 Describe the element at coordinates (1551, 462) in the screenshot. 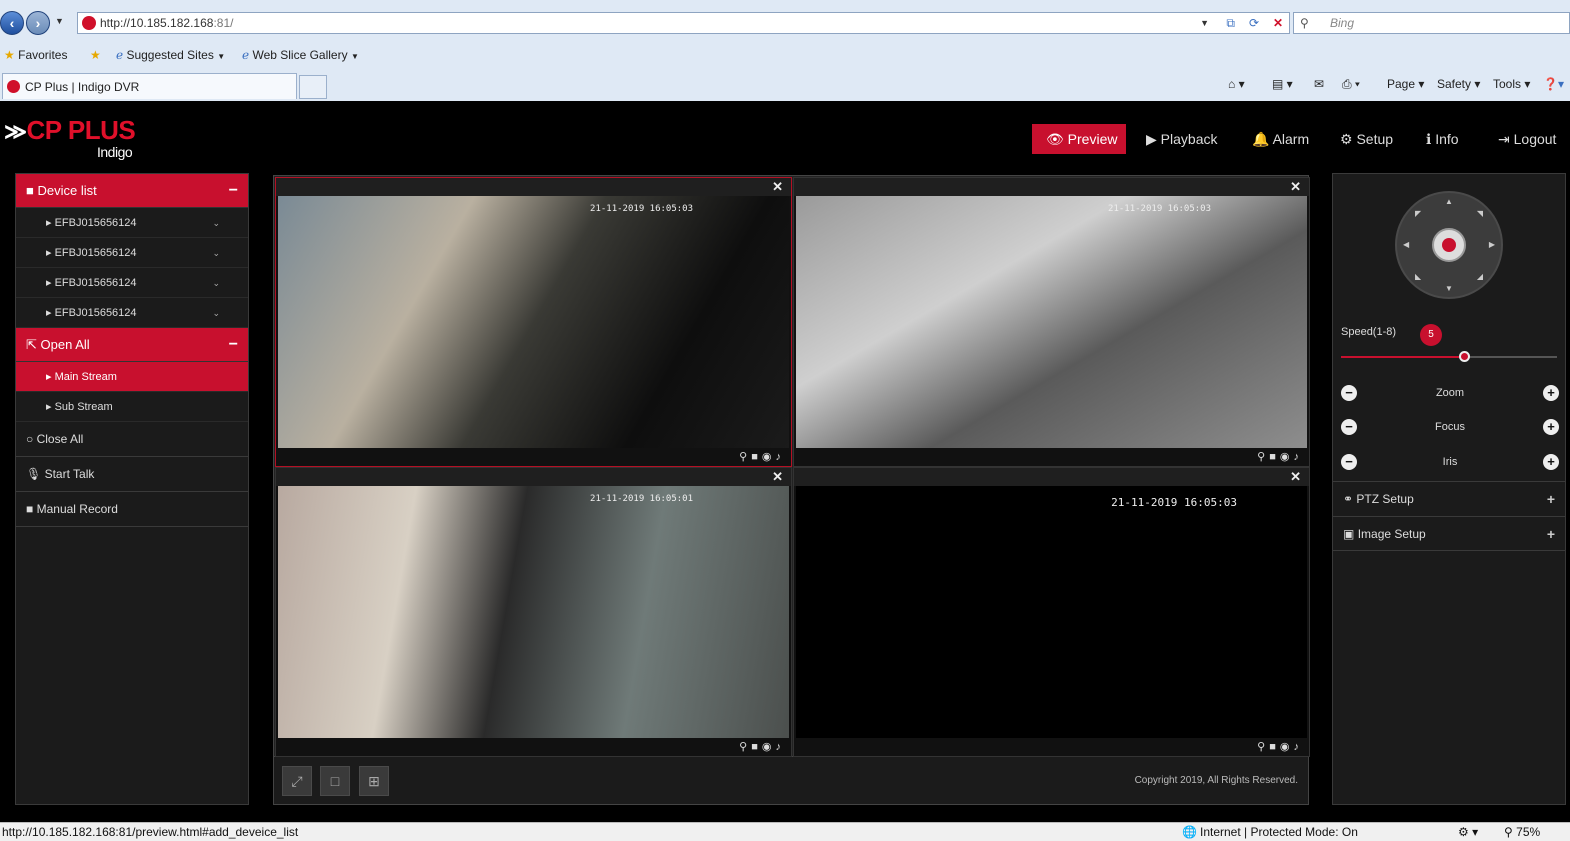

I see `iris-plus-button: +` at that location.